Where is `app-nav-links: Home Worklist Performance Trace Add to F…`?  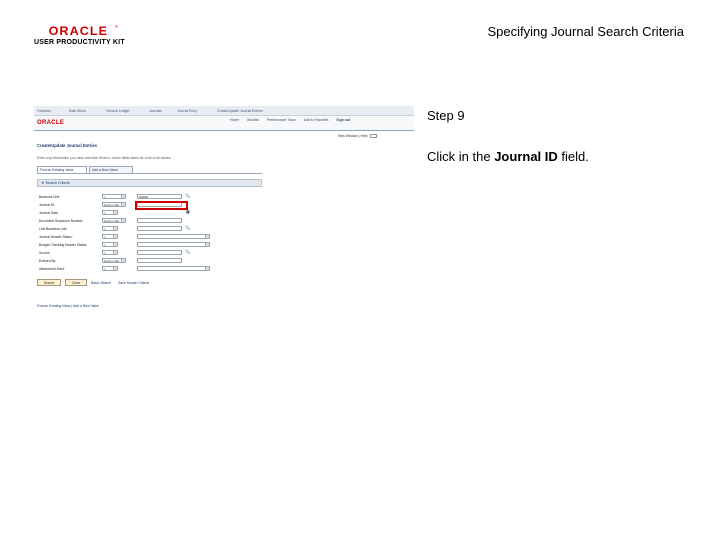 app-nav-links: Home Worklist Performance Trace Add to F… is located at coordinates (293, 120).